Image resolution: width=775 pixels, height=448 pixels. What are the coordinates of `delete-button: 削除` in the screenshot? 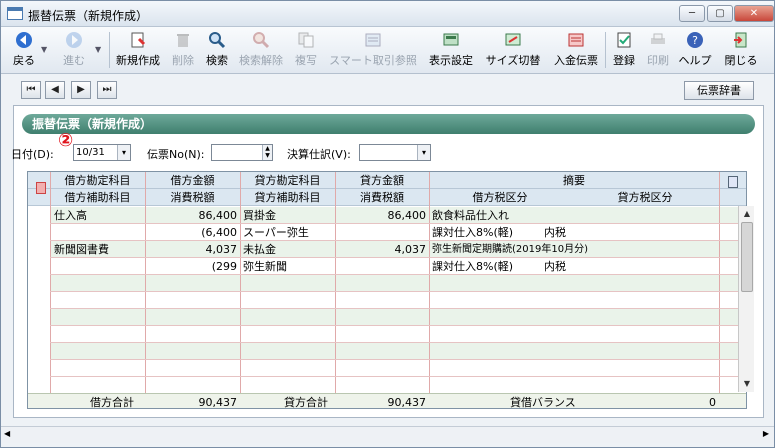 It's located at (183, 50).